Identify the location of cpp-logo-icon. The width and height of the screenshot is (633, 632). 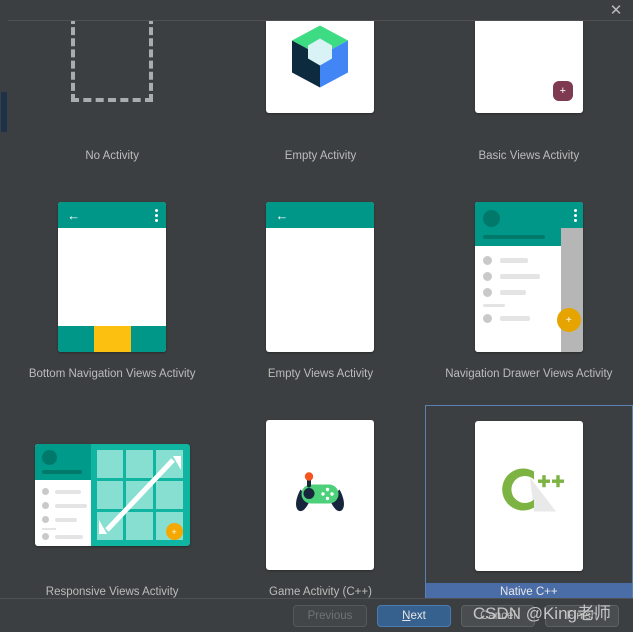
(532, 490).